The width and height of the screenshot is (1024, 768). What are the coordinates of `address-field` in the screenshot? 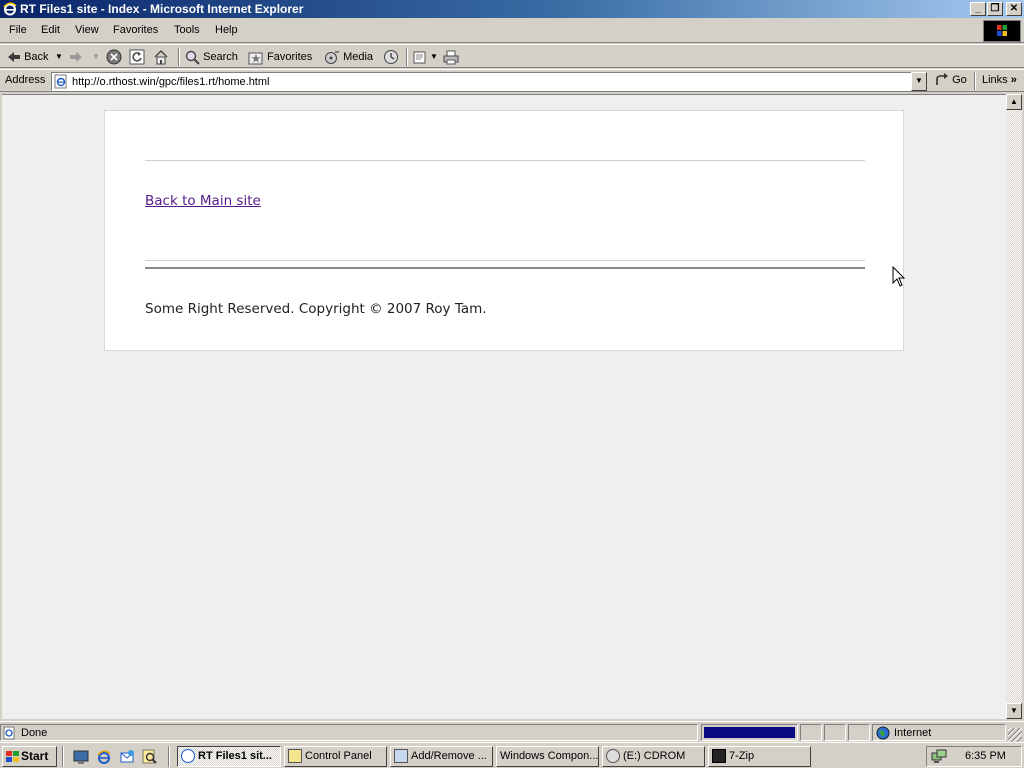 It's located at (489, 81).